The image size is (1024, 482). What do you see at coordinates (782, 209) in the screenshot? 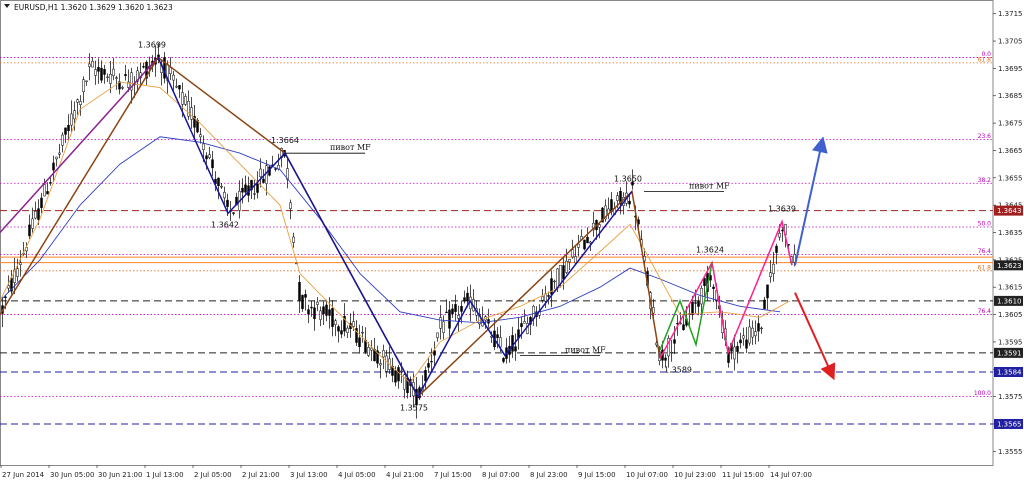
I see `price-annotation: 1.3639` at bounding box center [782, 209].